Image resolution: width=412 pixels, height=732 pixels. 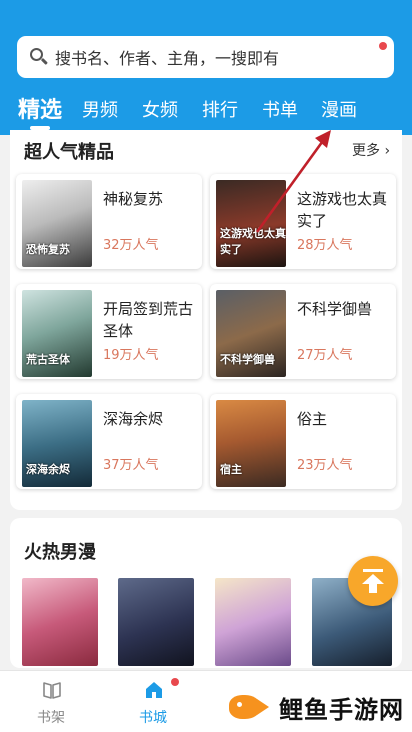 What do you see at coordinates (251, 443) in the screenshot?
I see `book-cover: 宿主` at bounding box center [251, 443].